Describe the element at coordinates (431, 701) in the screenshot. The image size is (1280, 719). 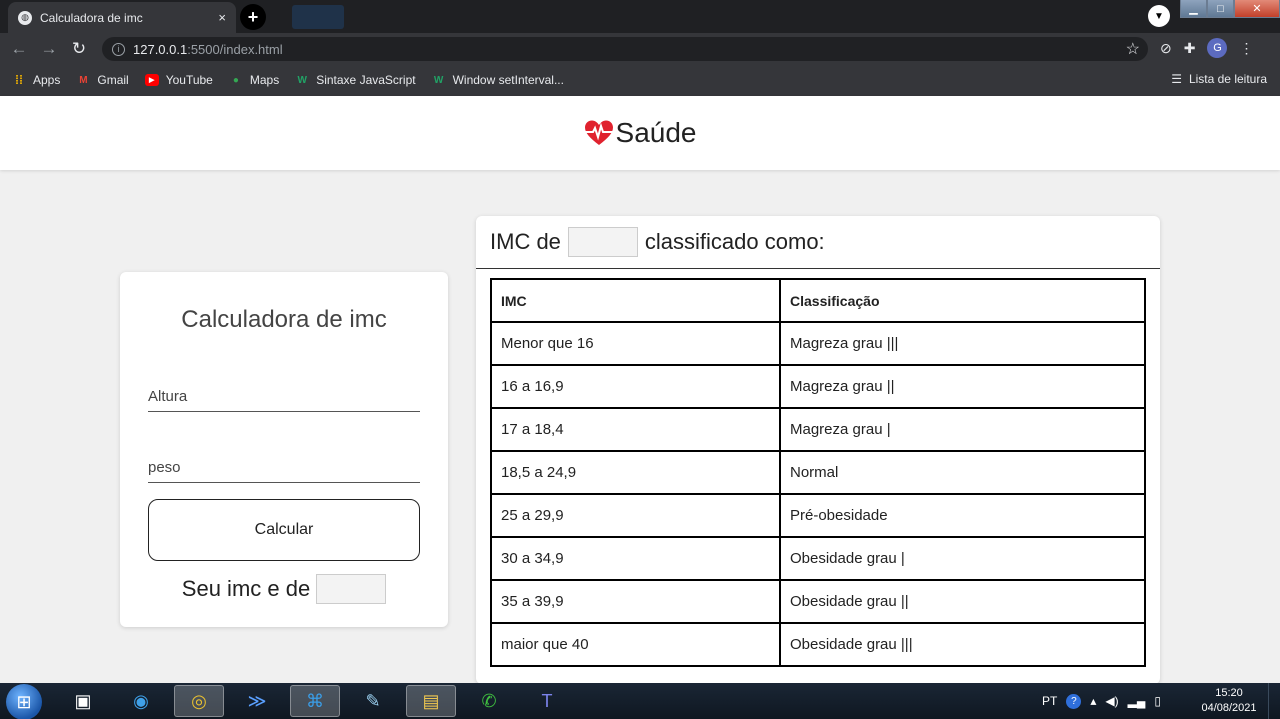
I see `file-explorer-icon: ▤` at that location.